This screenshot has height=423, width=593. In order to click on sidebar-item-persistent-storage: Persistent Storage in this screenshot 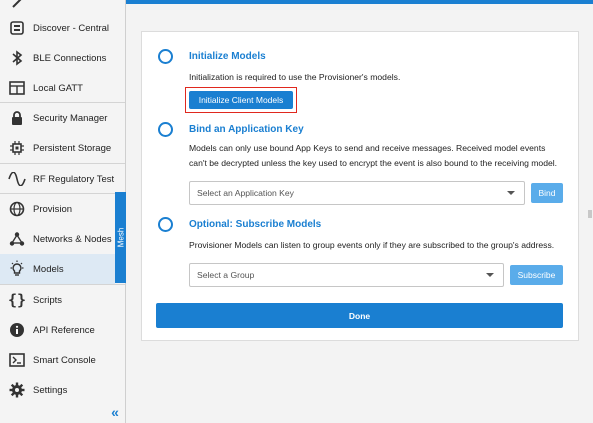, I will do `click(62, 148)`.